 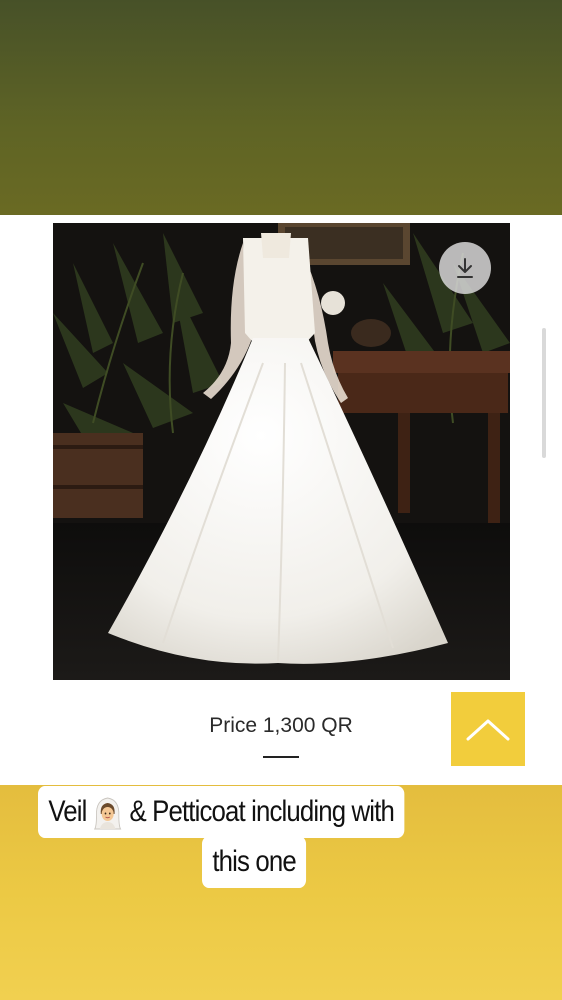 What do you see at coordinates (67, 811) in the screenshot?
I see `caption-veil-text: Veil` at bounding box center [67, 811].